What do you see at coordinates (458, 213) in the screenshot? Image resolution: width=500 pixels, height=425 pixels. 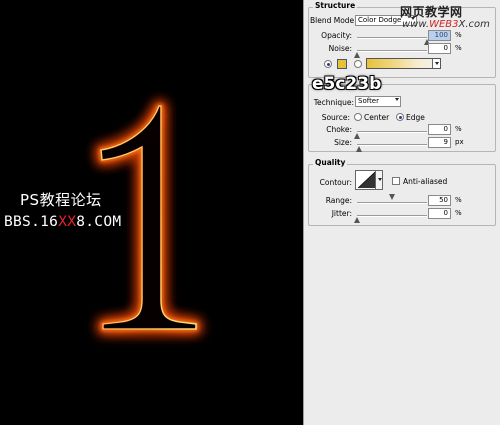 I see `jitter-unit: %` at bounding box center [458, 213].